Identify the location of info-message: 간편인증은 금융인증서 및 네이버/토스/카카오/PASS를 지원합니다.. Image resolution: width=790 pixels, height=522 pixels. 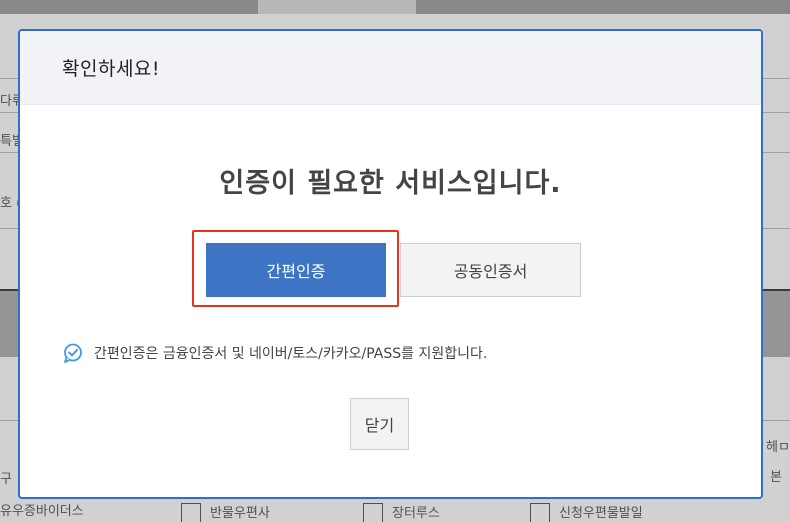
(274, 353).